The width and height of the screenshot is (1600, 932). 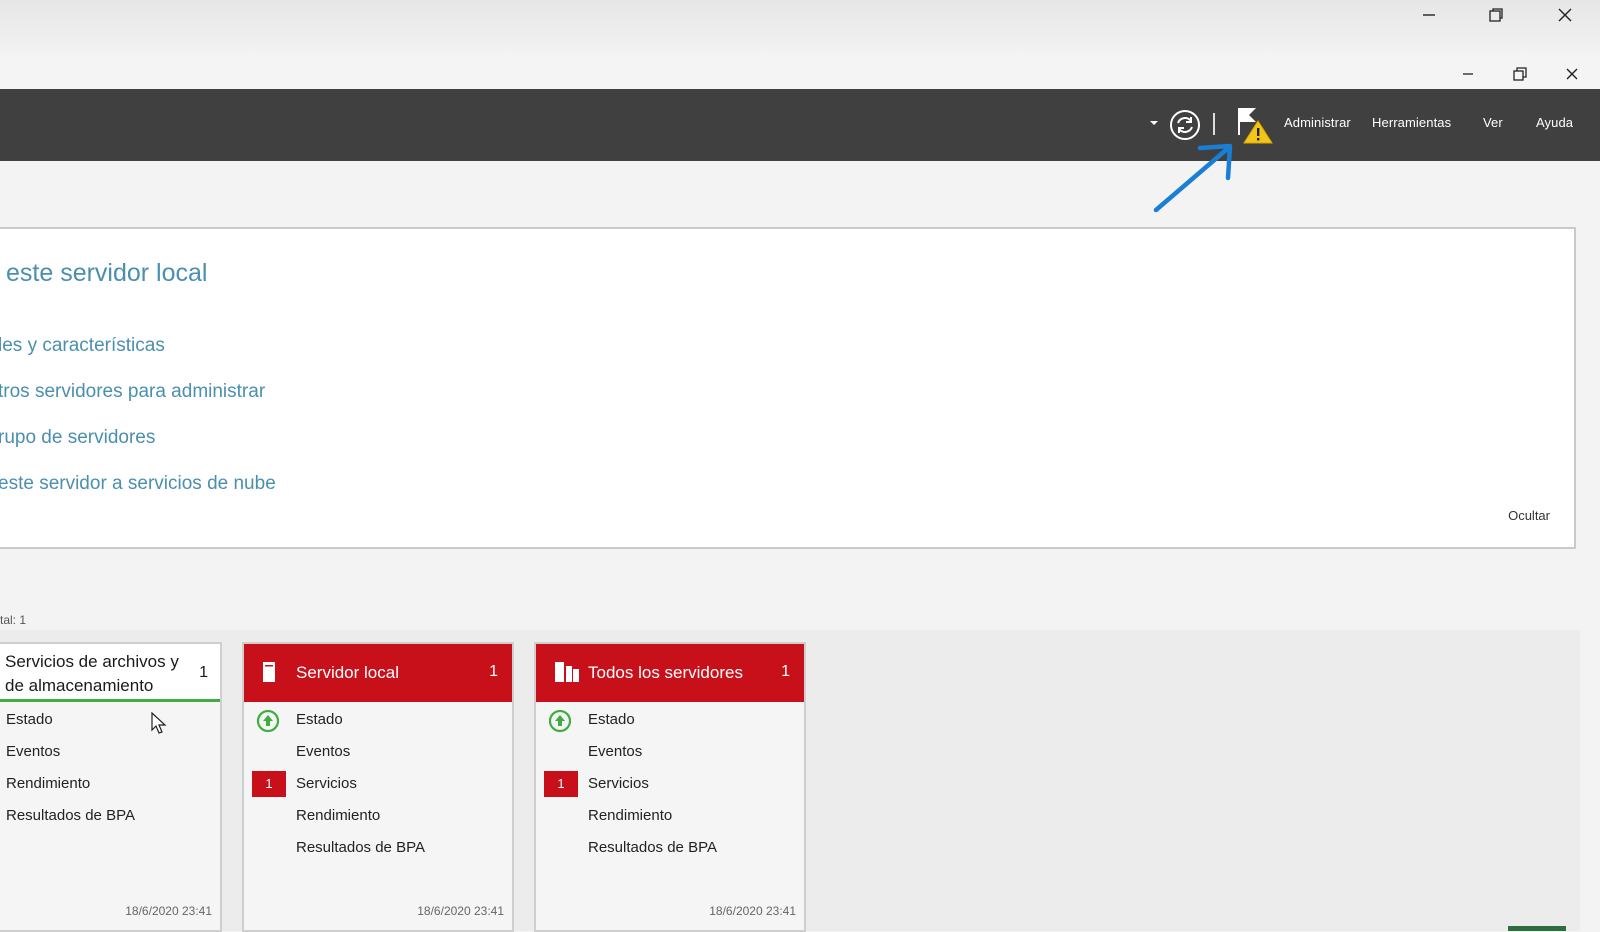 I want to click on outer-restore-button, so click(x=1496, y=15).